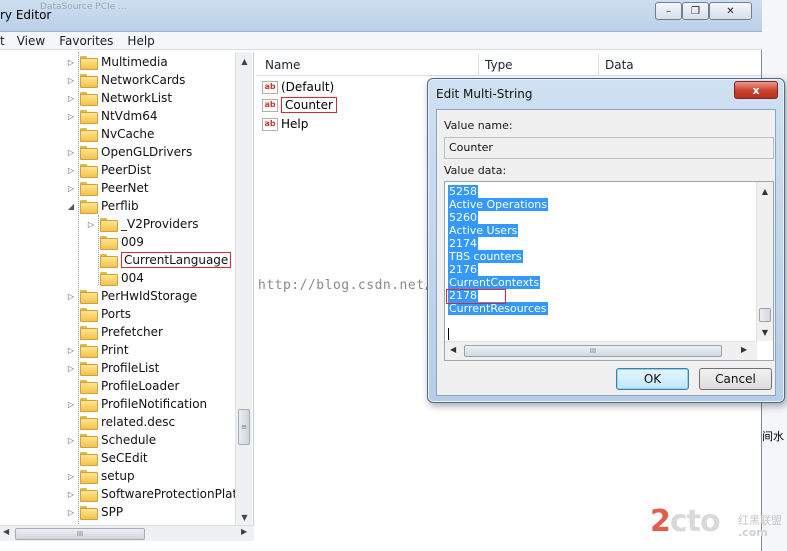 The height and width of the screenshot is (551, 787). I want to click on list-item-help: ab Help, so click(285, 124).